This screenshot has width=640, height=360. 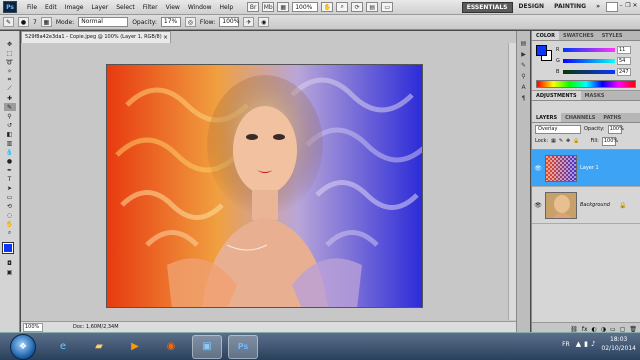 What do you see at coordinates (589, 49) in the screenshot?
I see `red-slider` at bounding box center [589, 49].